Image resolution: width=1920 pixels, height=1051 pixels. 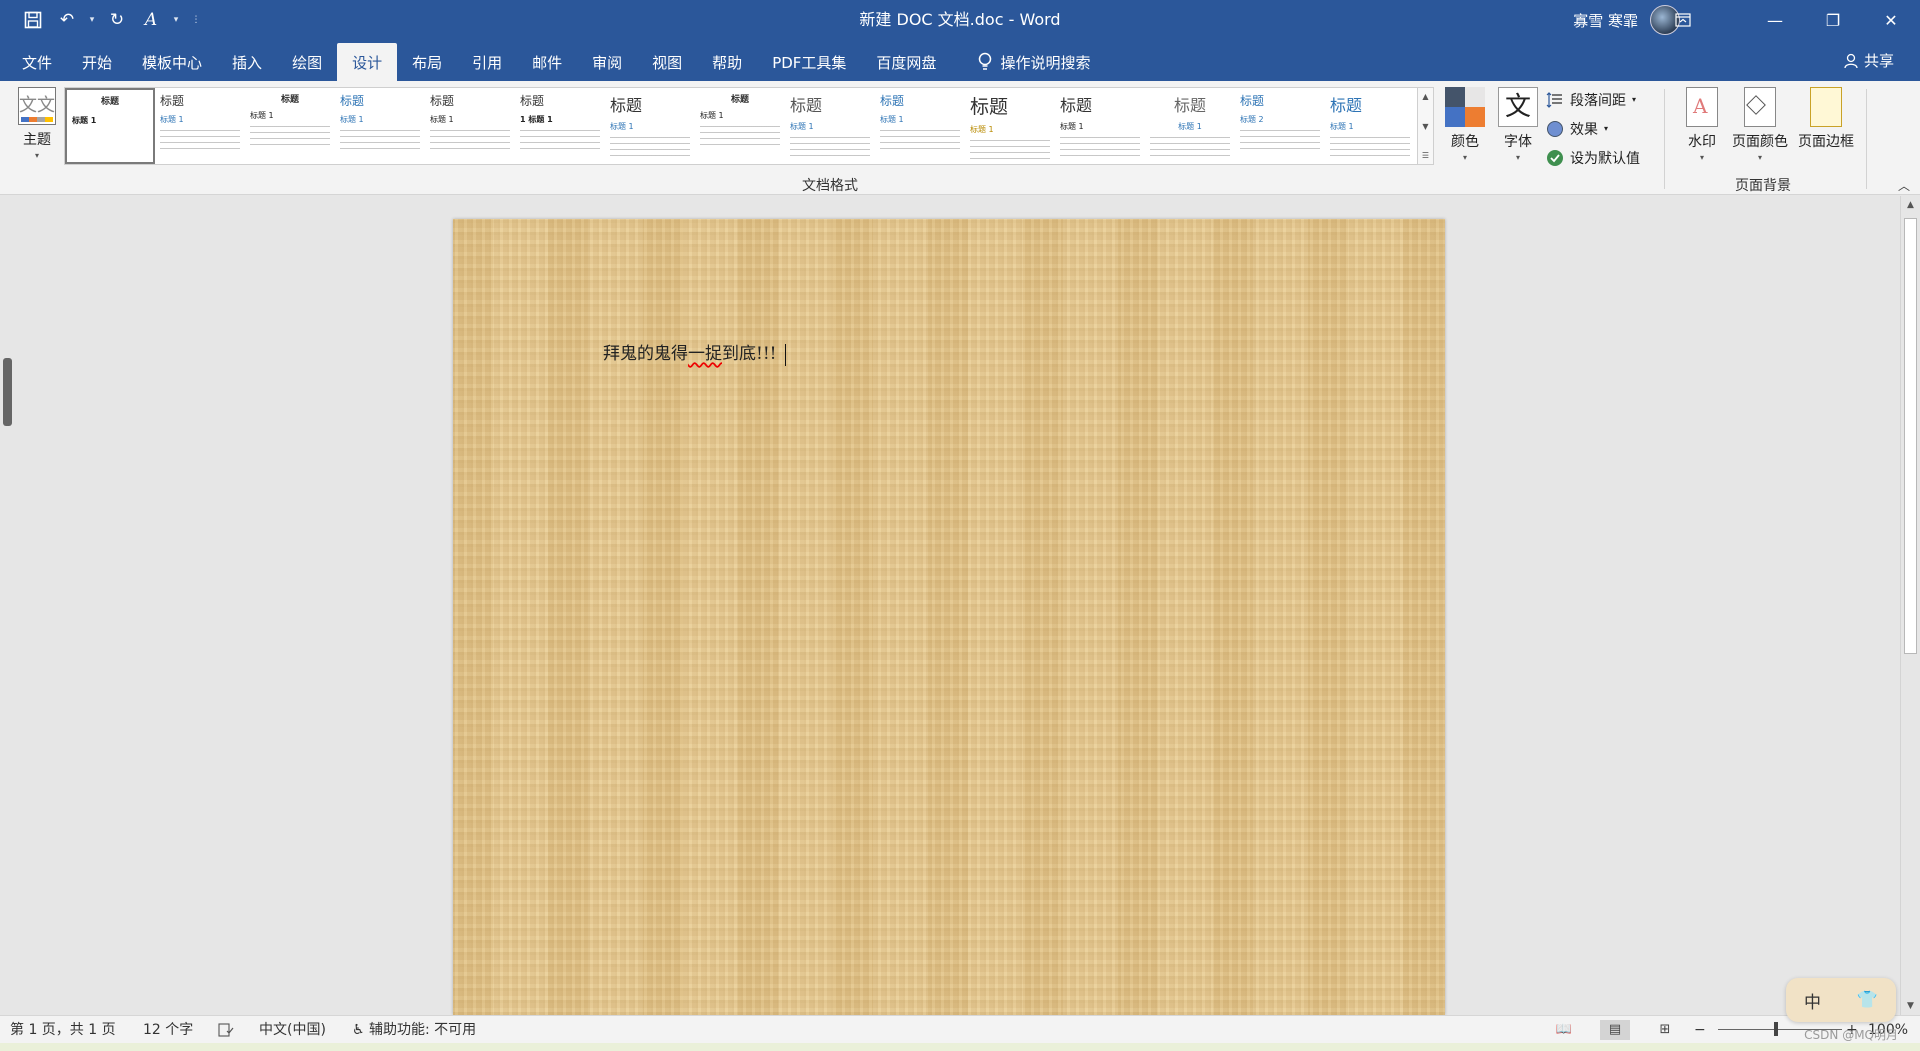 I want to click on paragraph-spacing-icon, so click(x=1554, y=99).